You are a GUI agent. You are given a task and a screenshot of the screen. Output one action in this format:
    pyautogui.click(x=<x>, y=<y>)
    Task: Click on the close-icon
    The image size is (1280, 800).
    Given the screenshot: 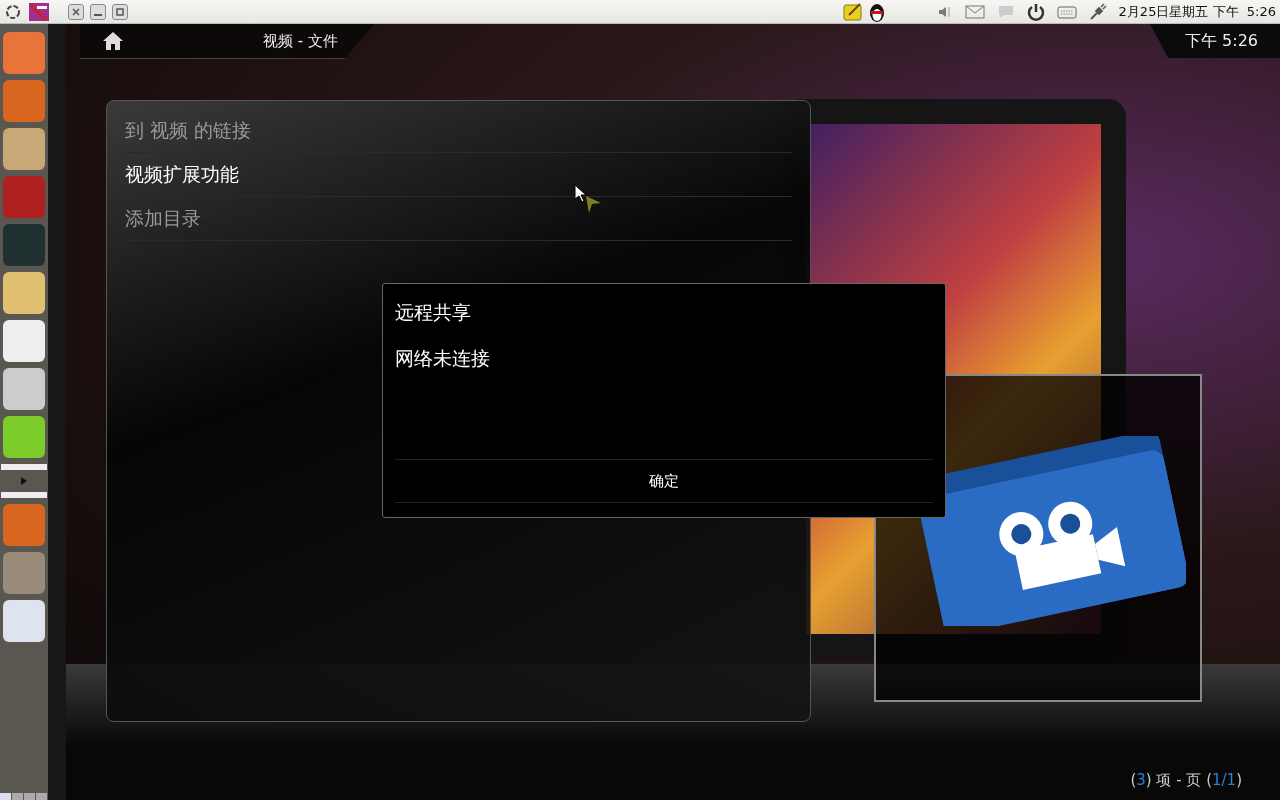 What is the action you would take?
    pyautogui.click(x=76, y=11)
    